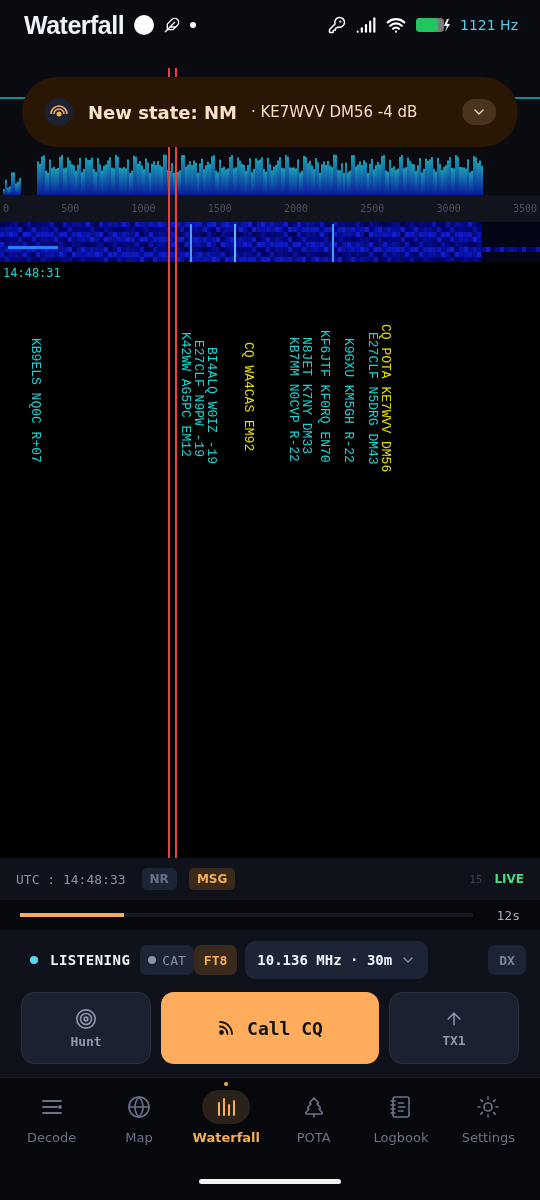  I want to click on notification-title: New state: NM, so click(162, 112).